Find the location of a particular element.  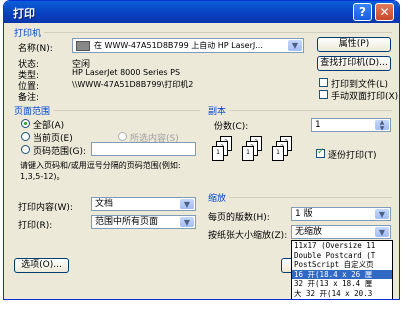

pages-per-sheet-value: 1 版 is located at coordinates (304, 214).